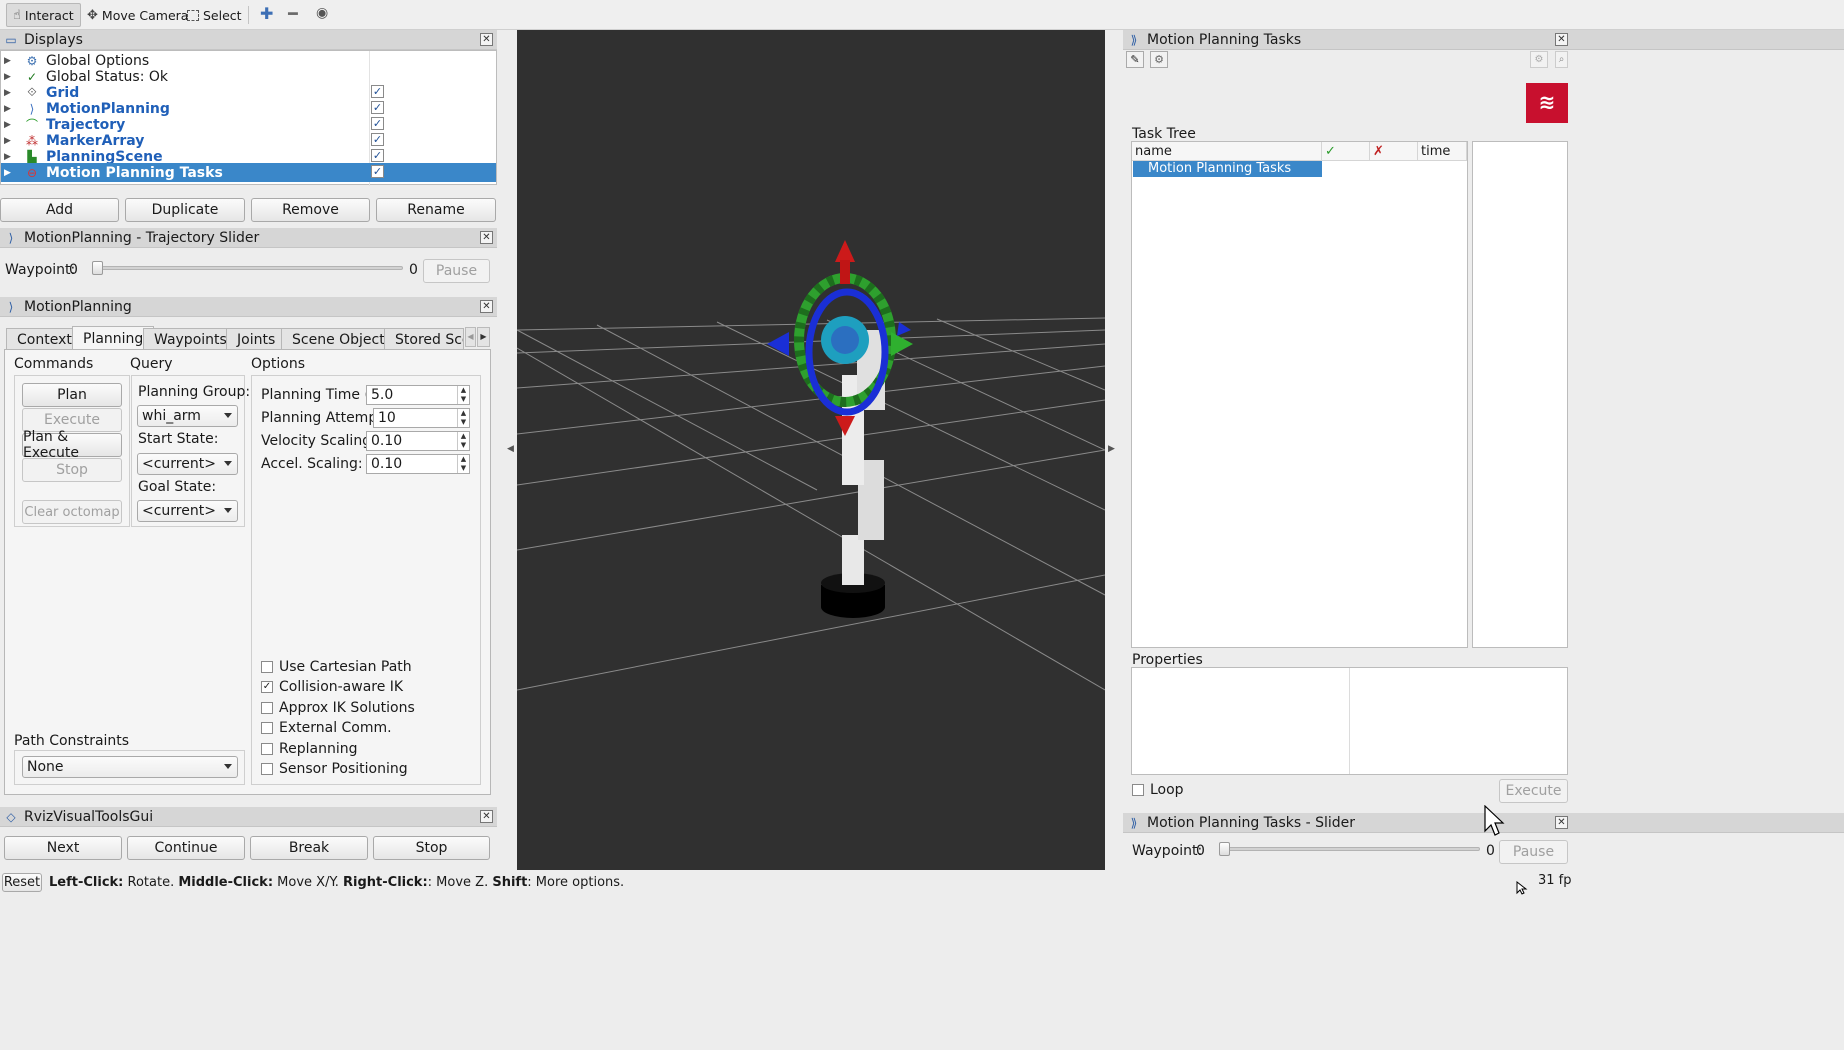  What do you see at coordinates (63, 848) in the screenshot?
I see `next-button: Next` at bounding box center [63, 848].